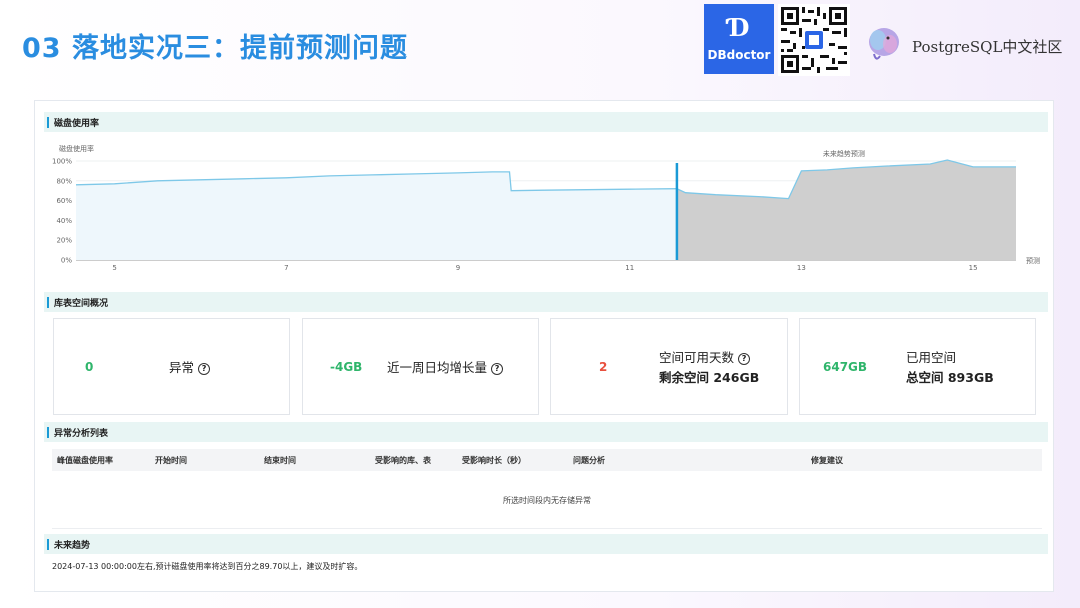 This screenshot has height=608, width=1080. What do you see at coordinates (403, 460) in the screenshot?
I see `column-header-affected-tables: 受影响的库、表` at bounding box center [403, 460].